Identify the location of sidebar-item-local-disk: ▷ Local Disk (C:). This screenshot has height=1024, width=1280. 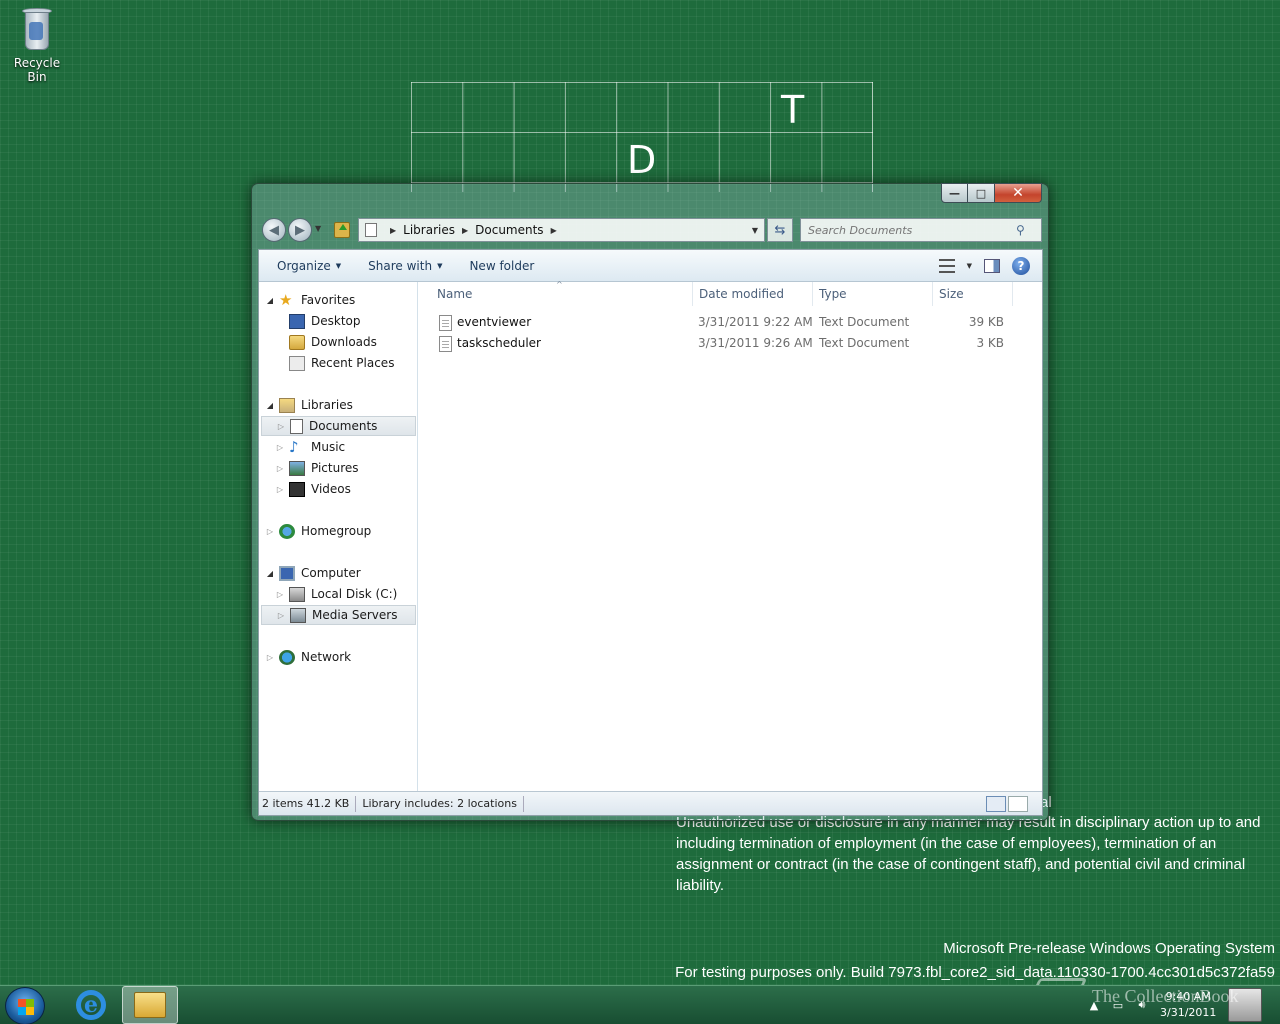
(336, 594).